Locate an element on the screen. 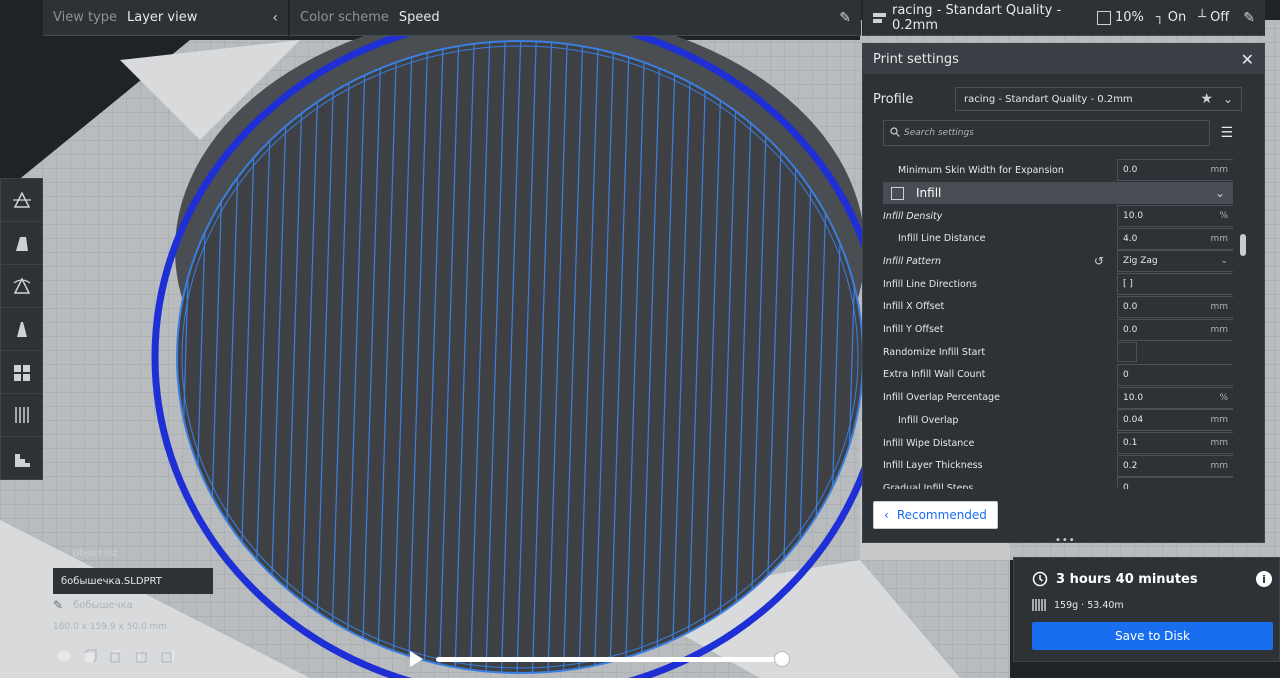 The height and width of the screenshot is (678, 1280). star-icon: ★ is located at coordinates (1206, 99).